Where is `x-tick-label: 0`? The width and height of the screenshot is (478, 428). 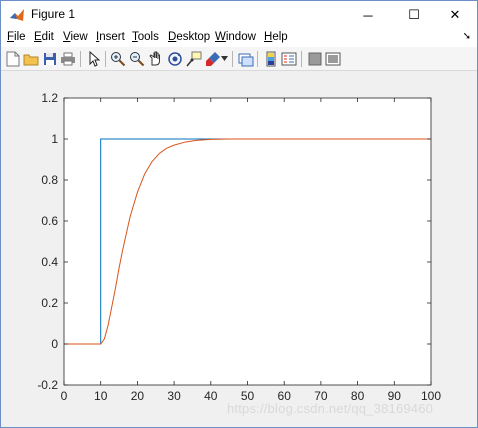
x-tick-label: 0 is located at coordinates (64, 396).